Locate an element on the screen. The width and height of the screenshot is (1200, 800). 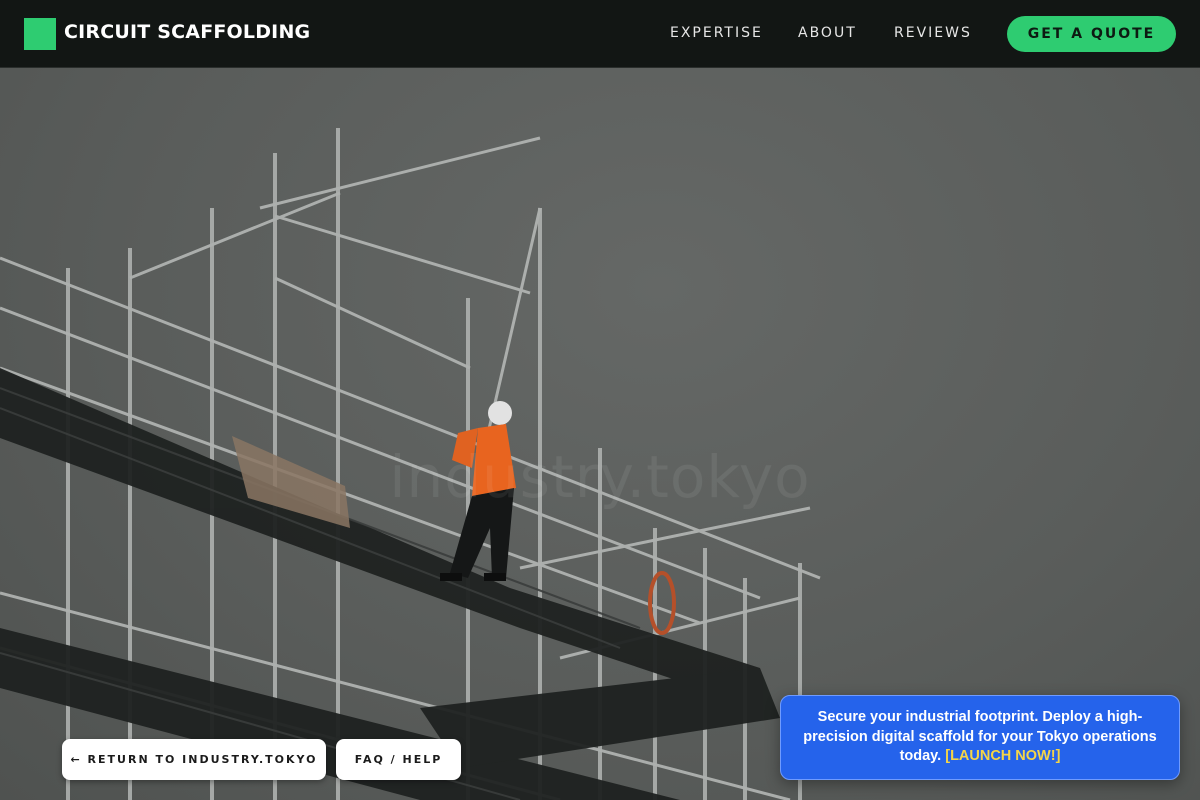
brand-name: CIRCUIT SCAFFOLDING is located at coordinates (187, 32).